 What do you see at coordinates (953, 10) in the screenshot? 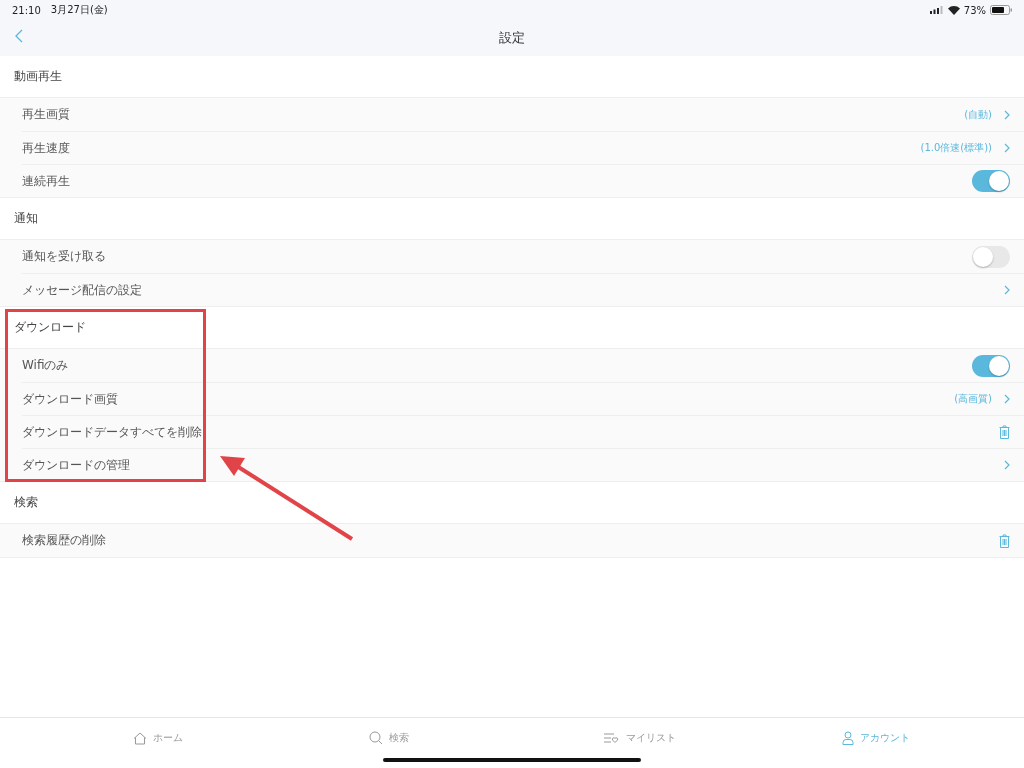
I see `wifi-icon` at bounding box center [953, 10].